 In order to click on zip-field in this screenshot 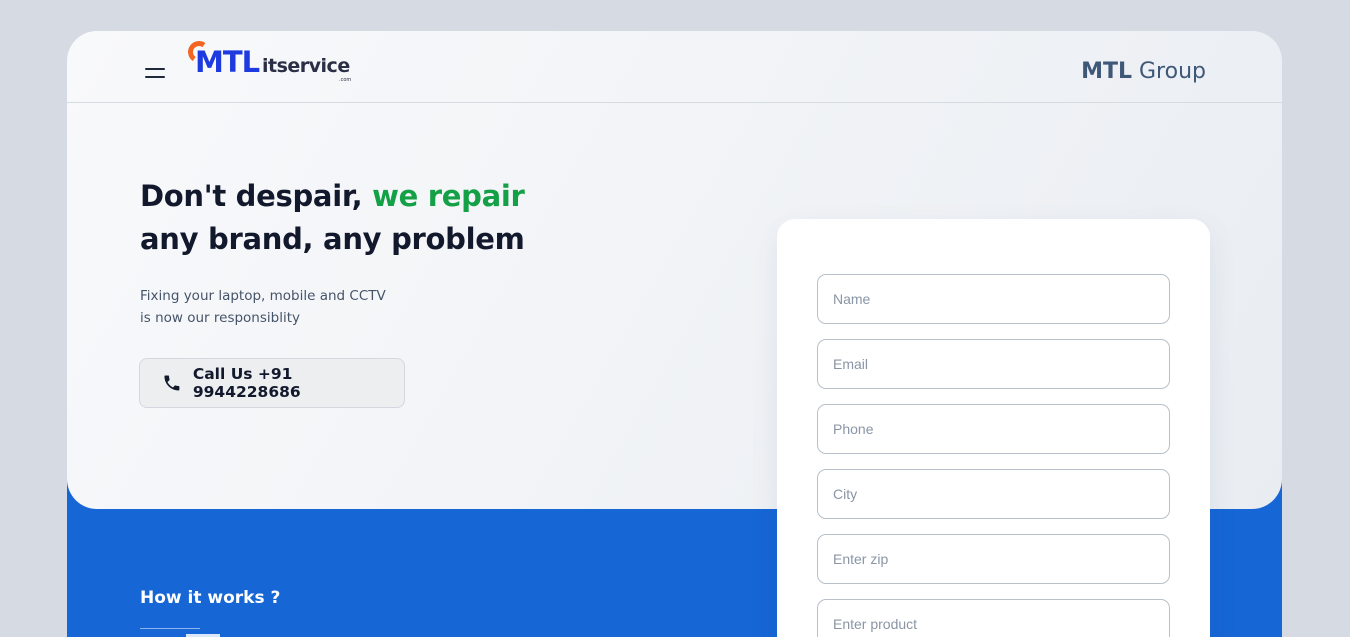, I will do `click(993, 559)`.